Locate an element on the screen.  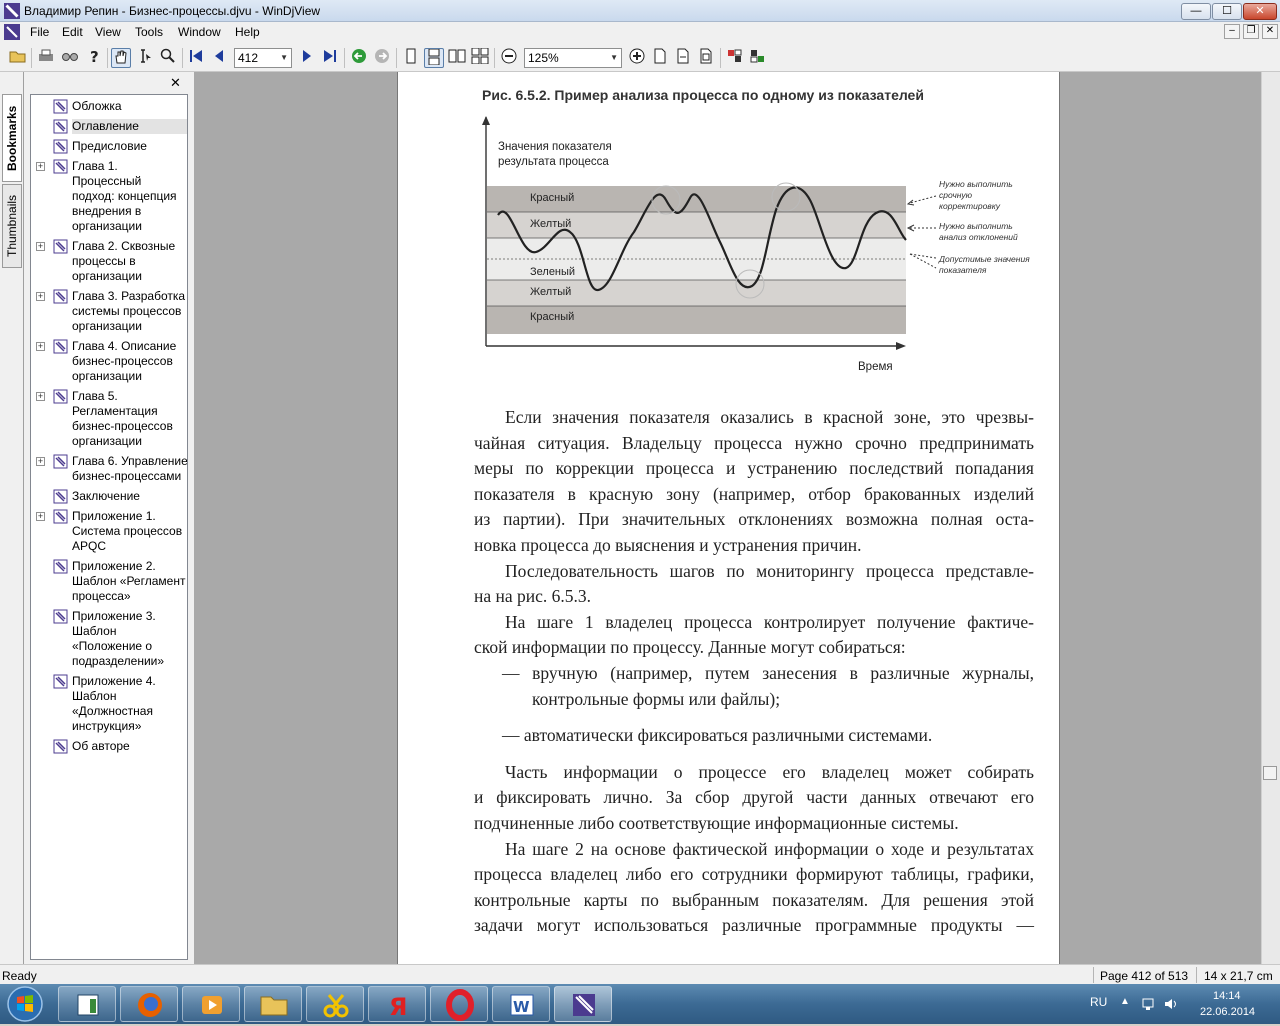
menu-tools: Tools is located at coordinates (149, 32).